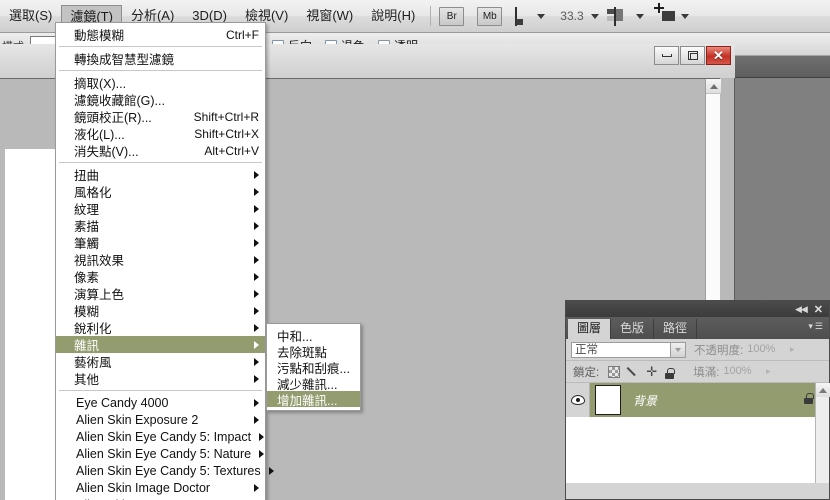 This screenshot has height=500, width=830. What do you see at coordinates (164, 453) in the screenshot?
I see `menu-item-label: Alien Skin Eye Candy 5: Nature` at bounding box center [164, 453].